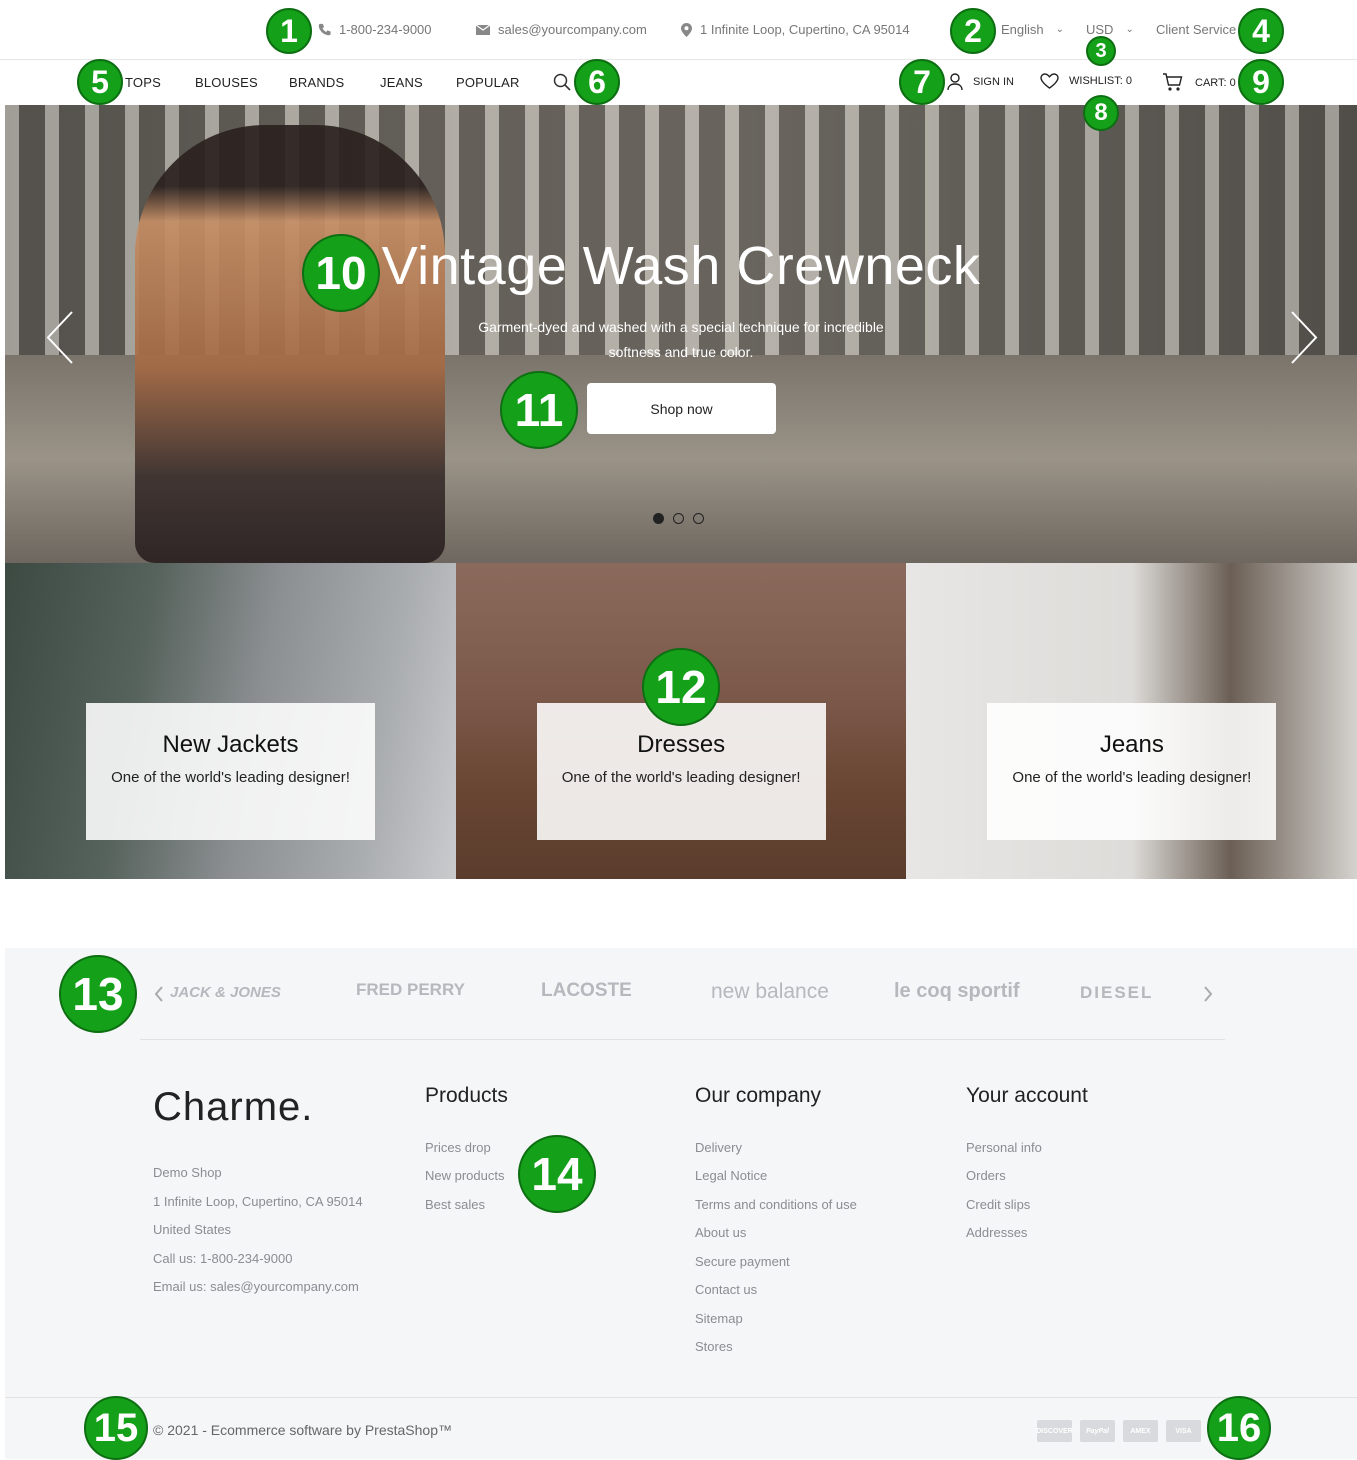 This screenshot has height=1460, width=1357. What do you see at coordinates (256, 1286) in the screenshot?
I see `store-email: Email us: sales@yourcompany.com` at bounding box center [256, 1286].